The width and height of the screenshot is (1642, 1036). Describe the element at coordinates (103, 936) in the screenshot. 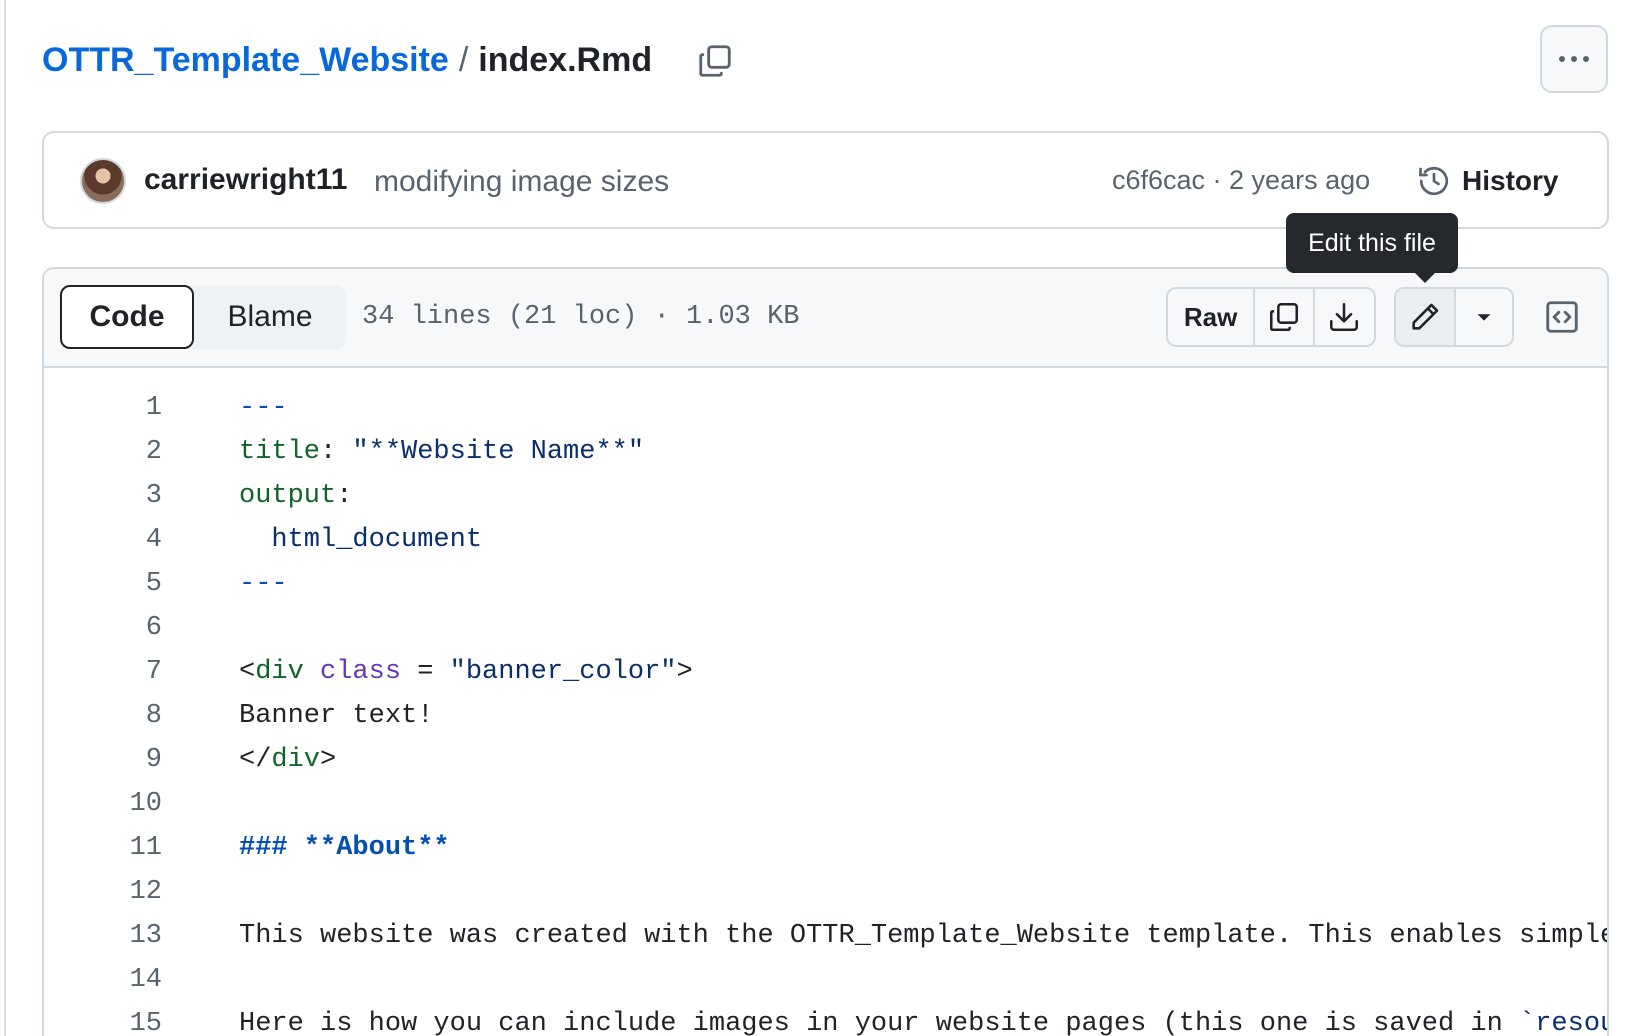

I see `line-number: 13` at that location.